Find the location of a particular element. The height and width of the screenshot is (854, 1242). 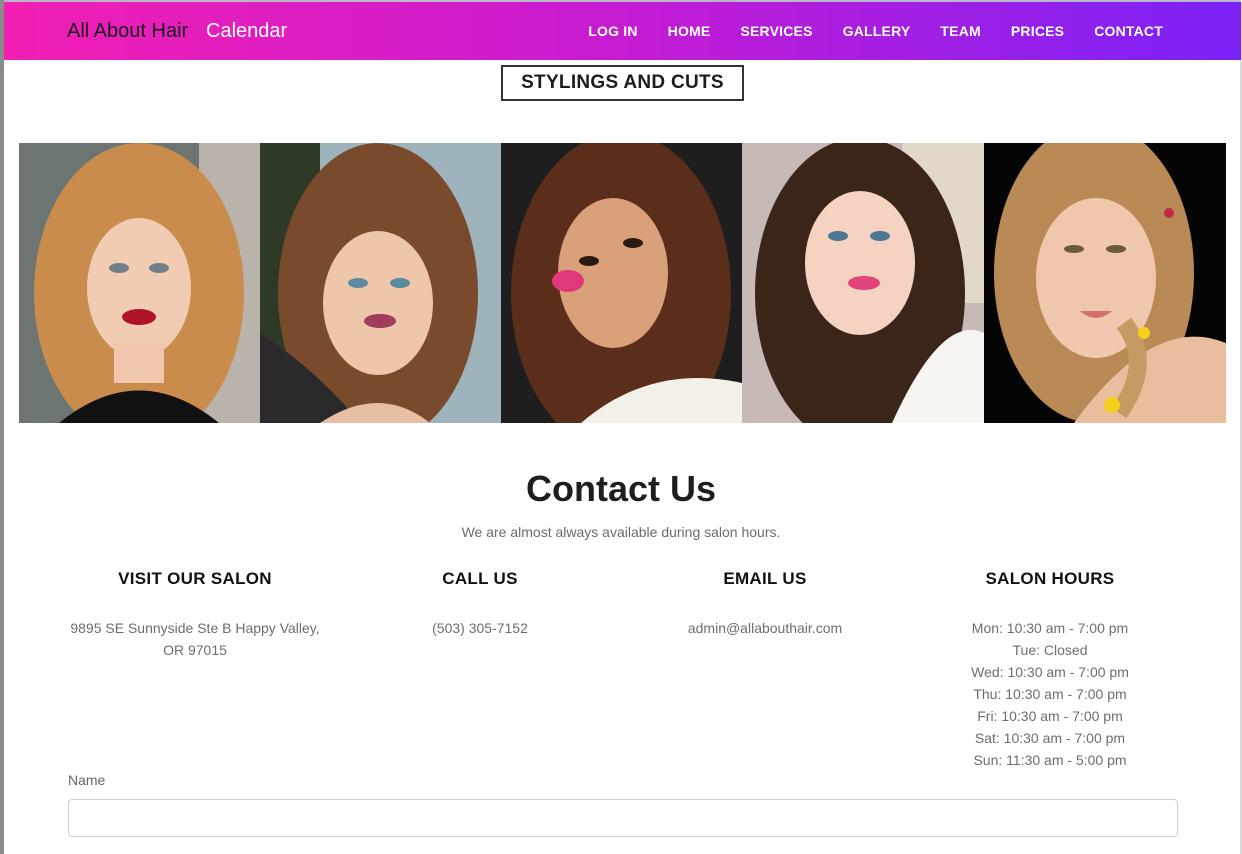

nav-gallery: GALLERY is located at coordinates (877, 31).